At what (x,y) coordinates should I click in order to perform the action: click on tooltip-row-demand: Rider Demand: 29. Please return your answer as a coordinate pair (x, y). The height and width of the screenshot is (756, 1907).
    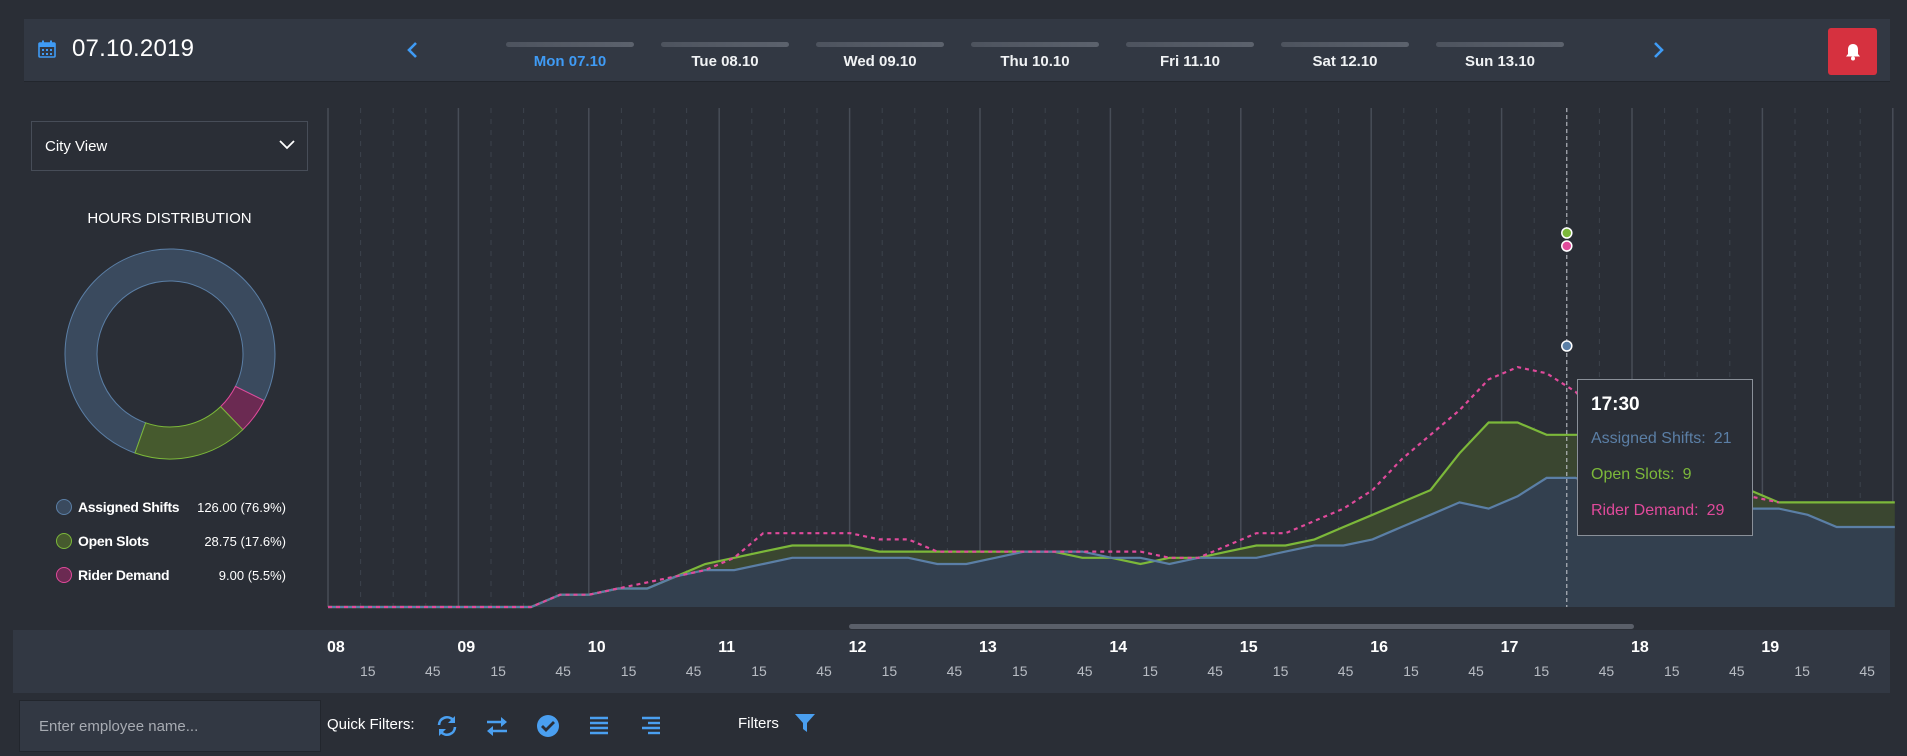
    Looking at the image, I should click on (1658, 510).